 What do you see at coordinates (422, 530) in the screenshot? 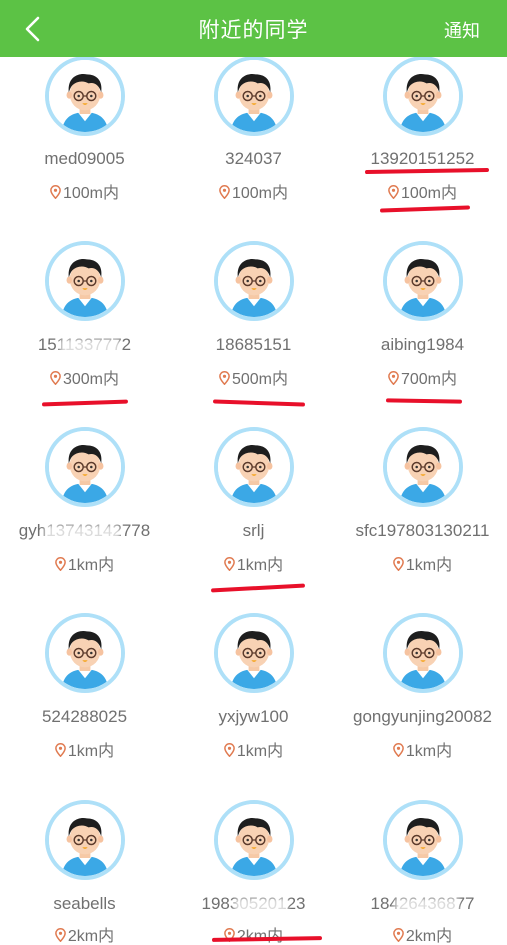
I see `user-name: sfc197803130211` at bounding box center [422, 530].